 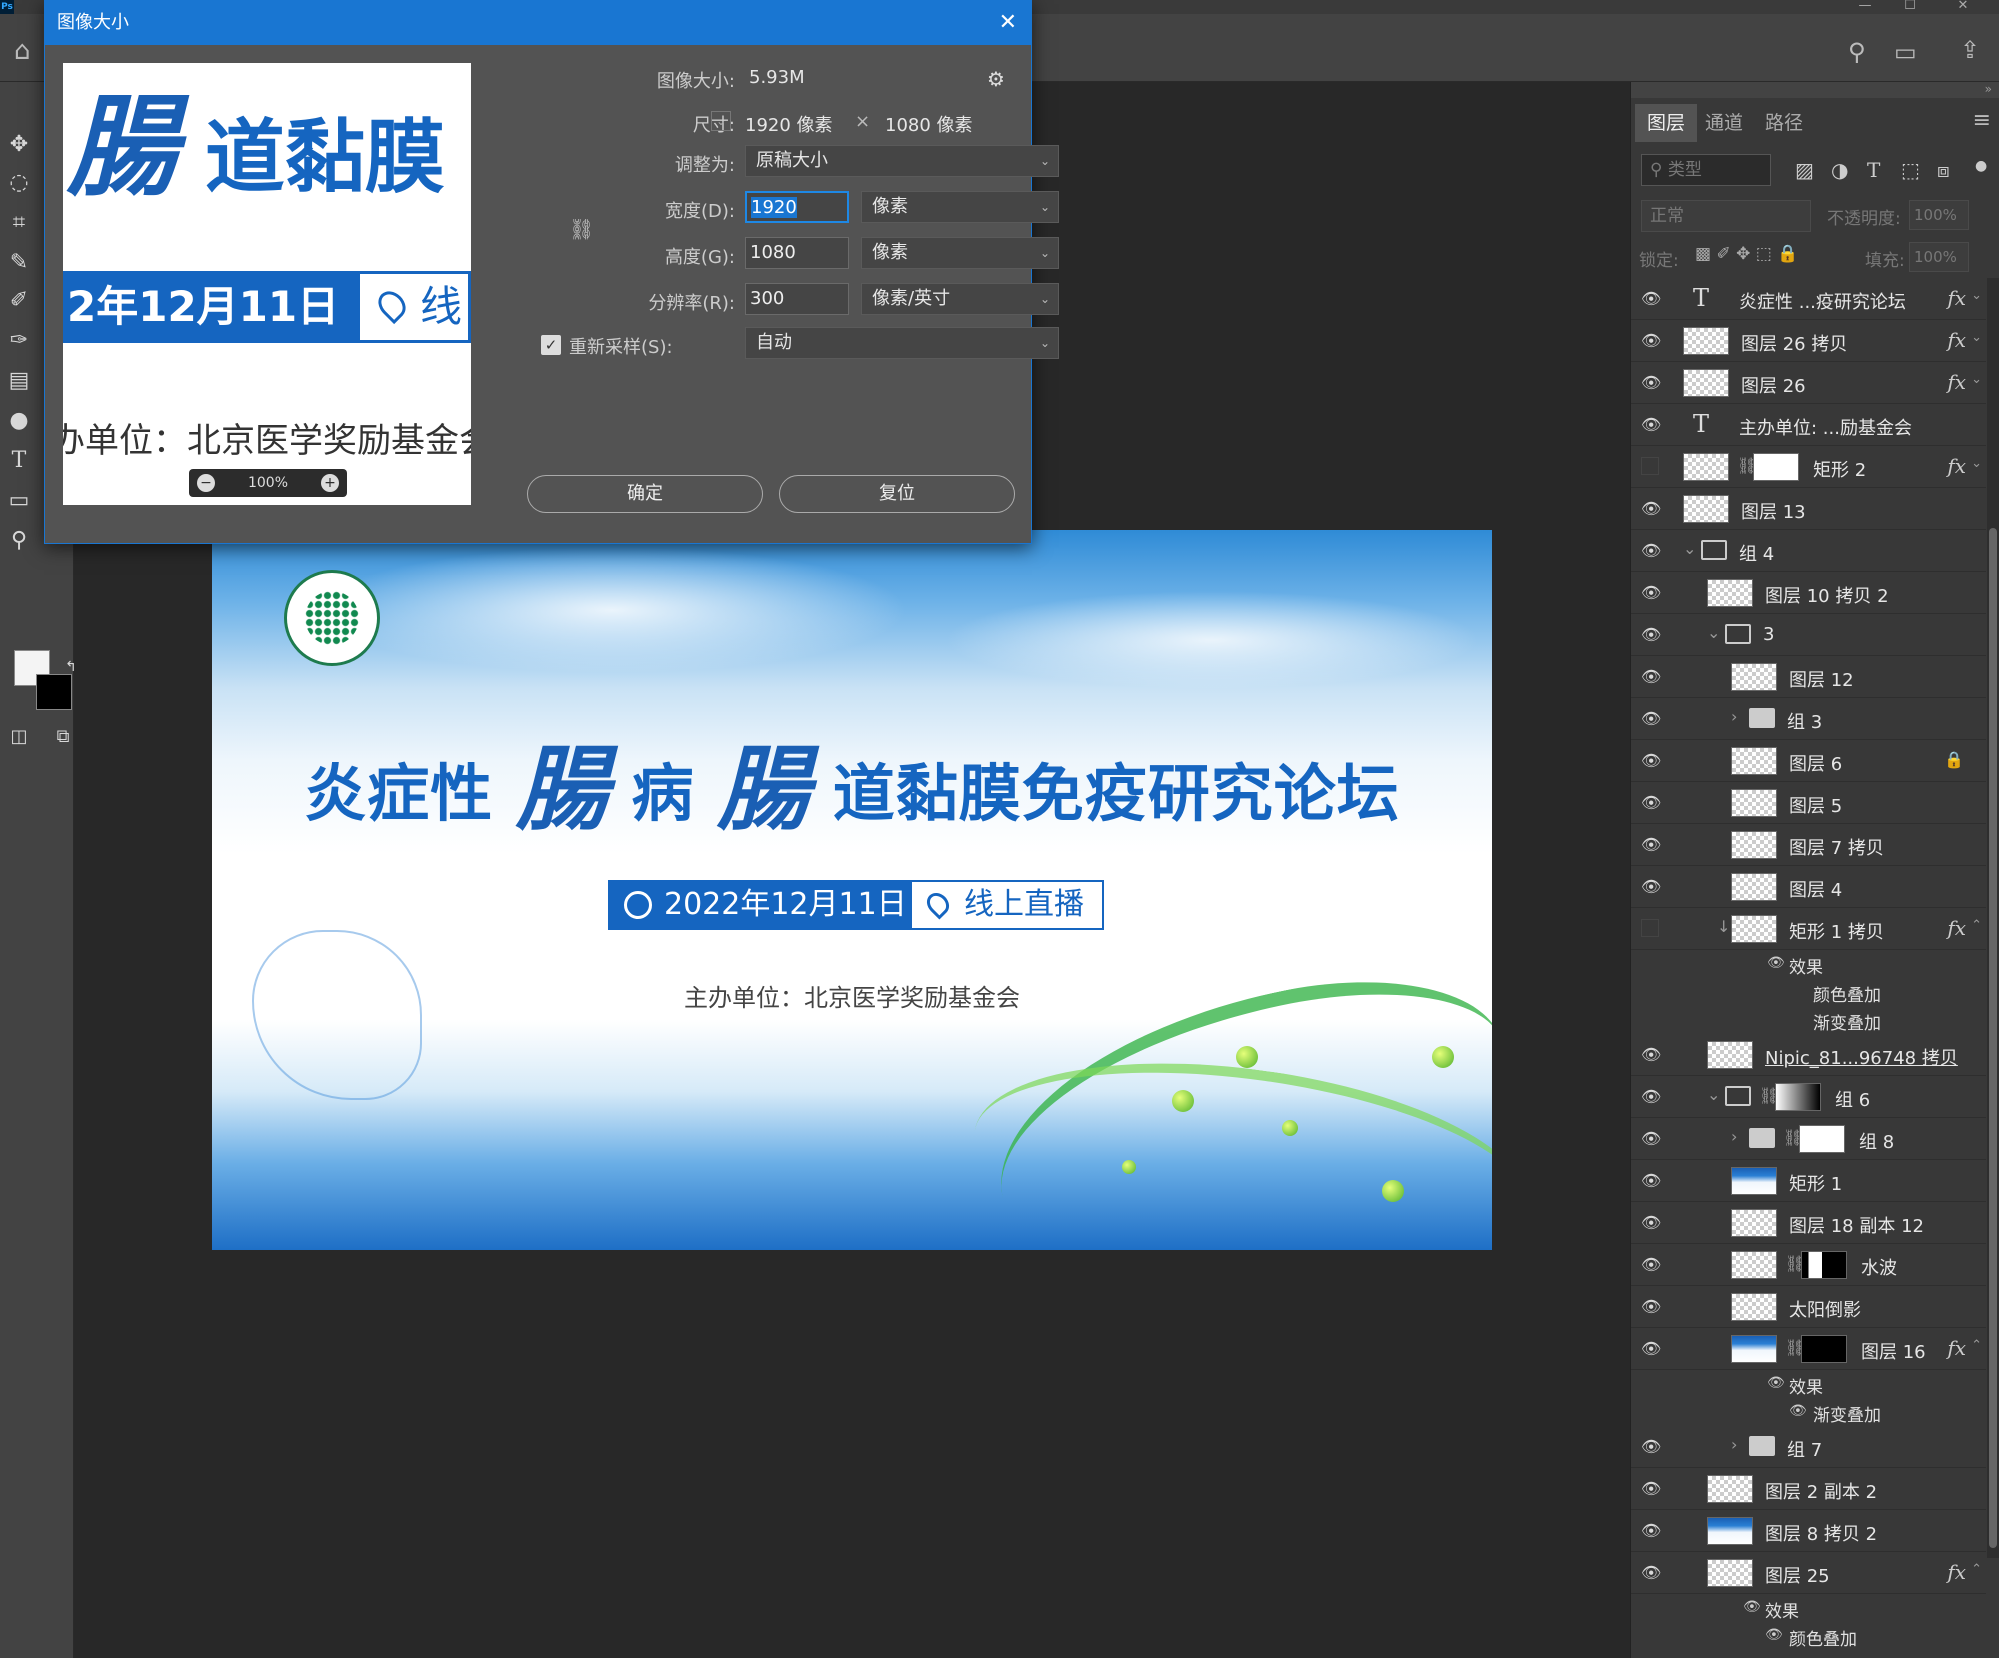 I want to click on width-input: 1920, so click(x=797, y=207).